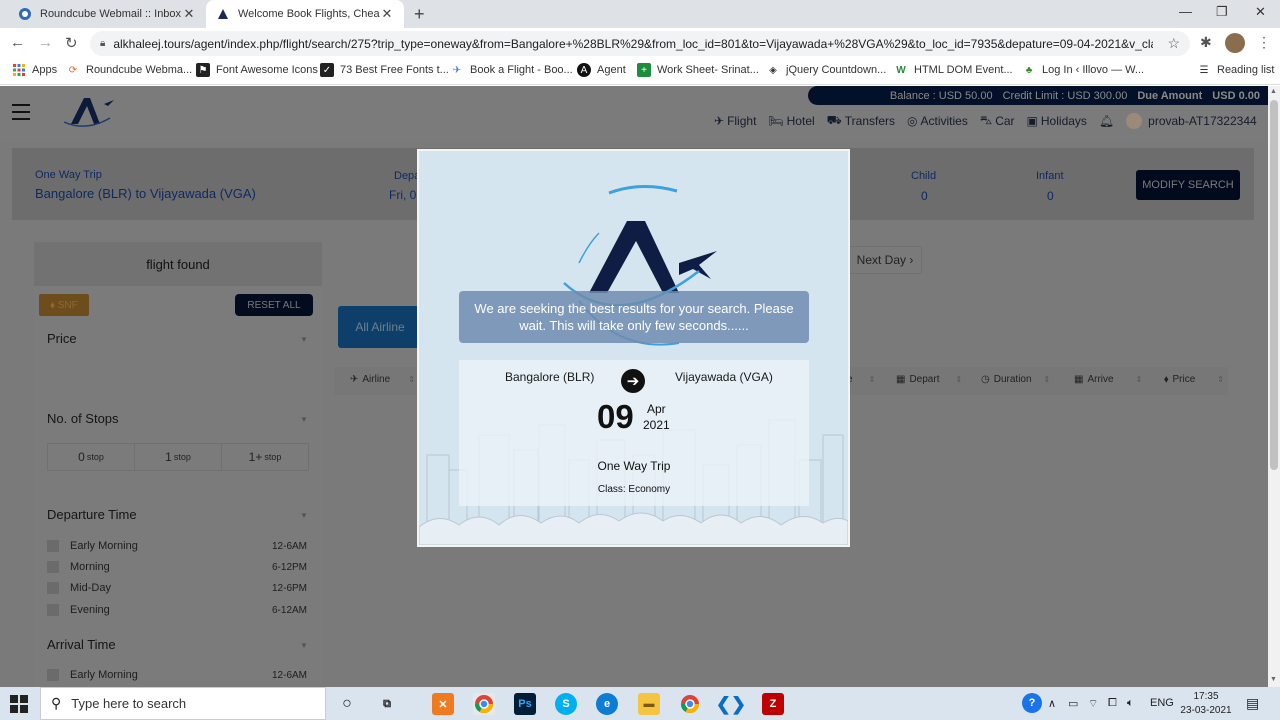 The width and height of the screenshot is (1280, 720). I want to click on departure-mid-day: Mid-Day 12-6PM, so click(177, 588).